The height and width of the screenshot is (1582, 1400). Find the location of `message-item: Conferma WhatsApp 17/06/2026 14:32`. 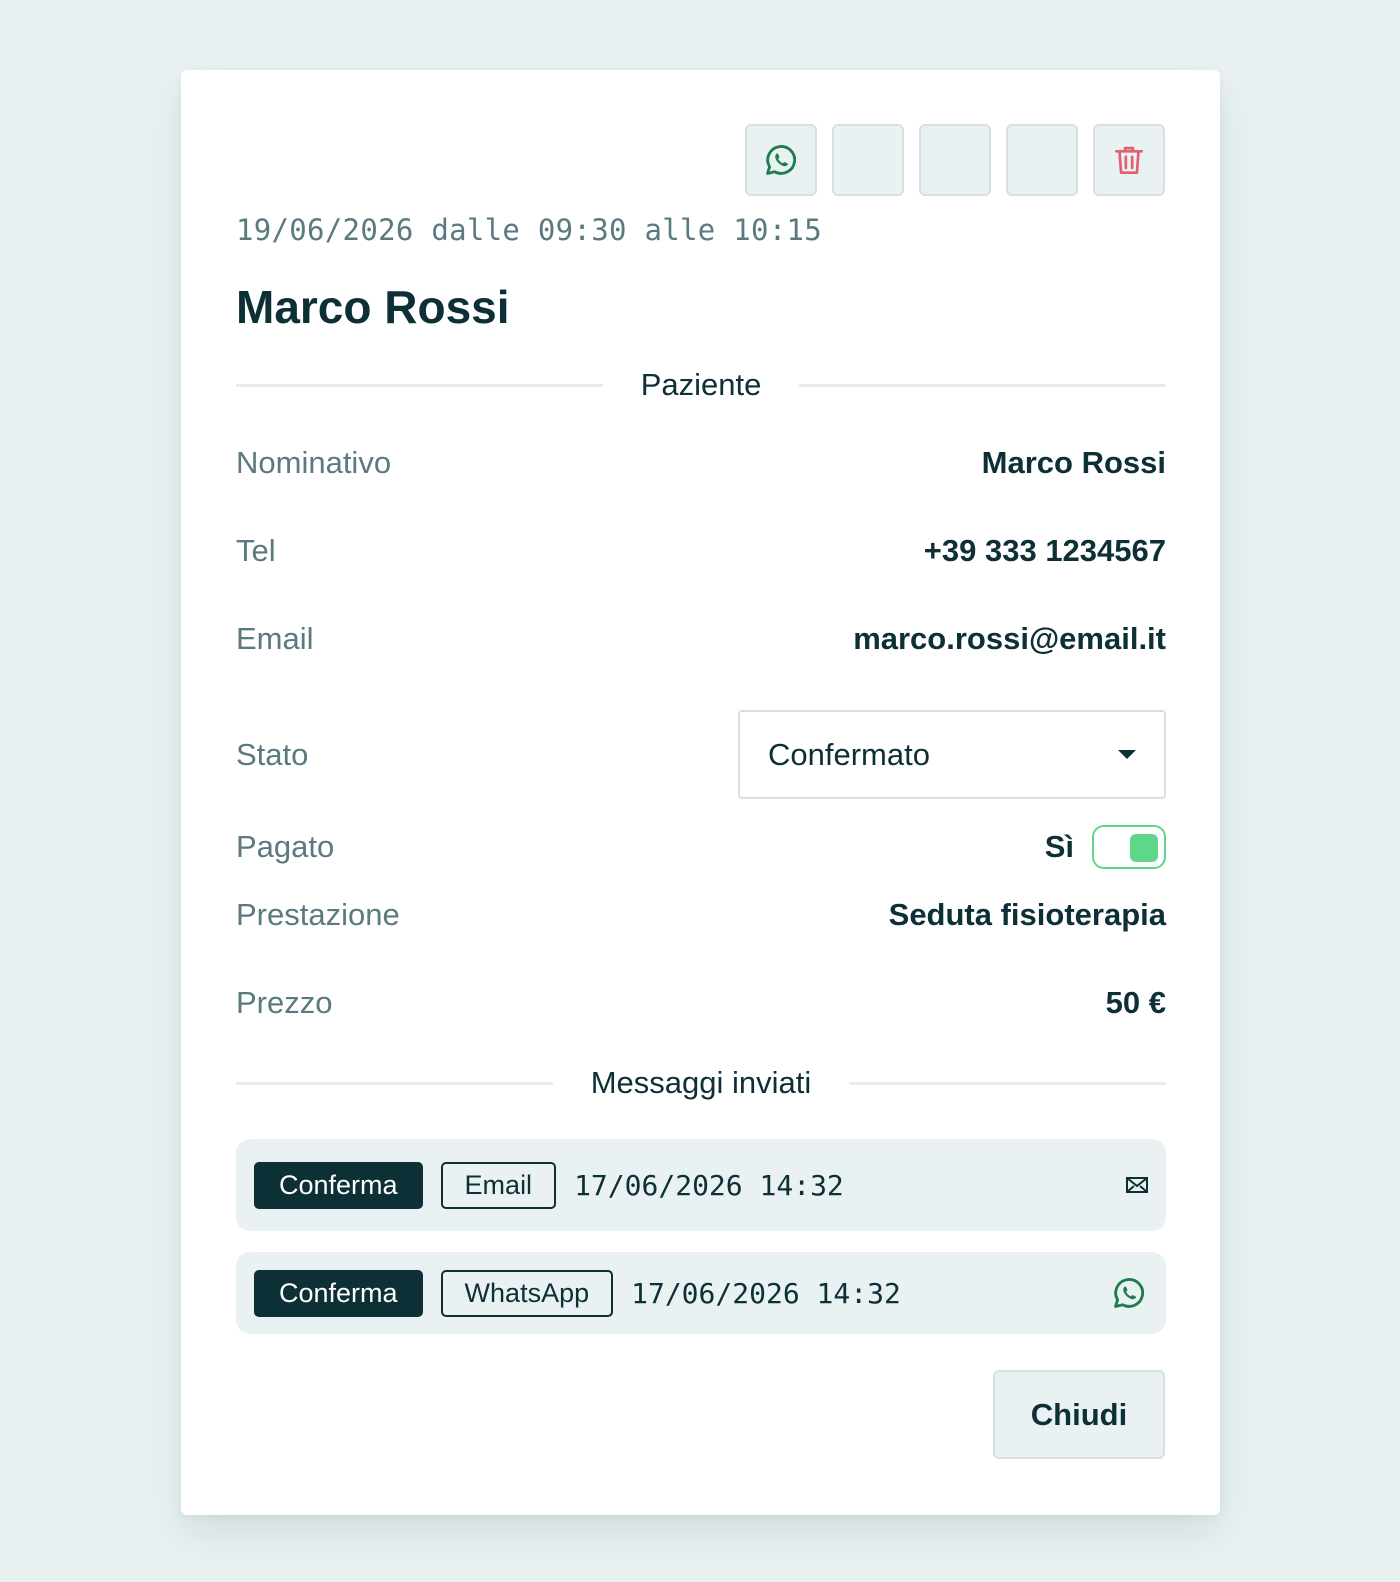

message-item: Conferma WhatsApp 17/06/2026 14:32 is located at coordinates (701, 1293).